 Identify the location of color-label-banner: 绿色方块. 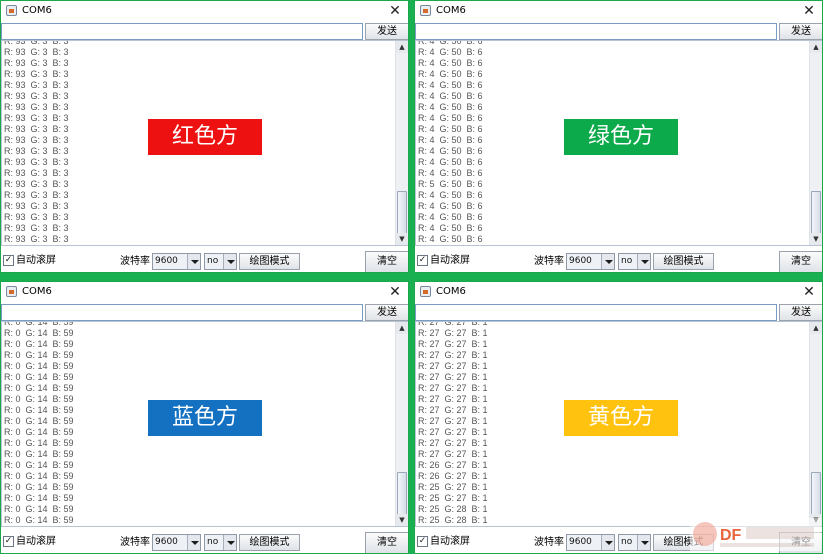
(621, 152).